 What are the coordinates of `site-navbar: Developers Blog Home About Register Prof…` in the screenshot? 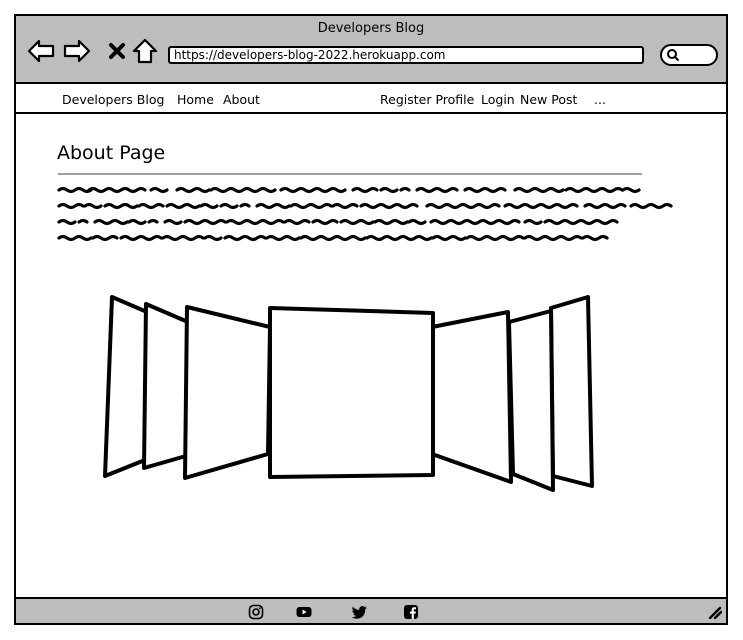 It's located at (371, 100).